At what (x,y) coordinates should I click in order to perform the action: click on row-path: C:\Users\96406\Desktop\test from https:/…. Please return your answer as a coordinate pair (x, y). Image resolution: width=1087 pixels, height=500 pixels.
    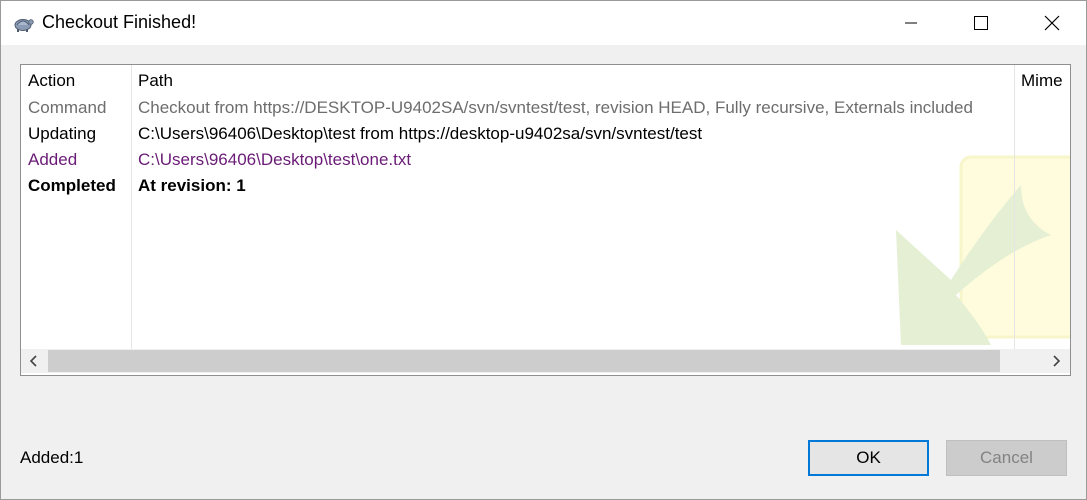
    Looking at the image, I should click on (420, 133).